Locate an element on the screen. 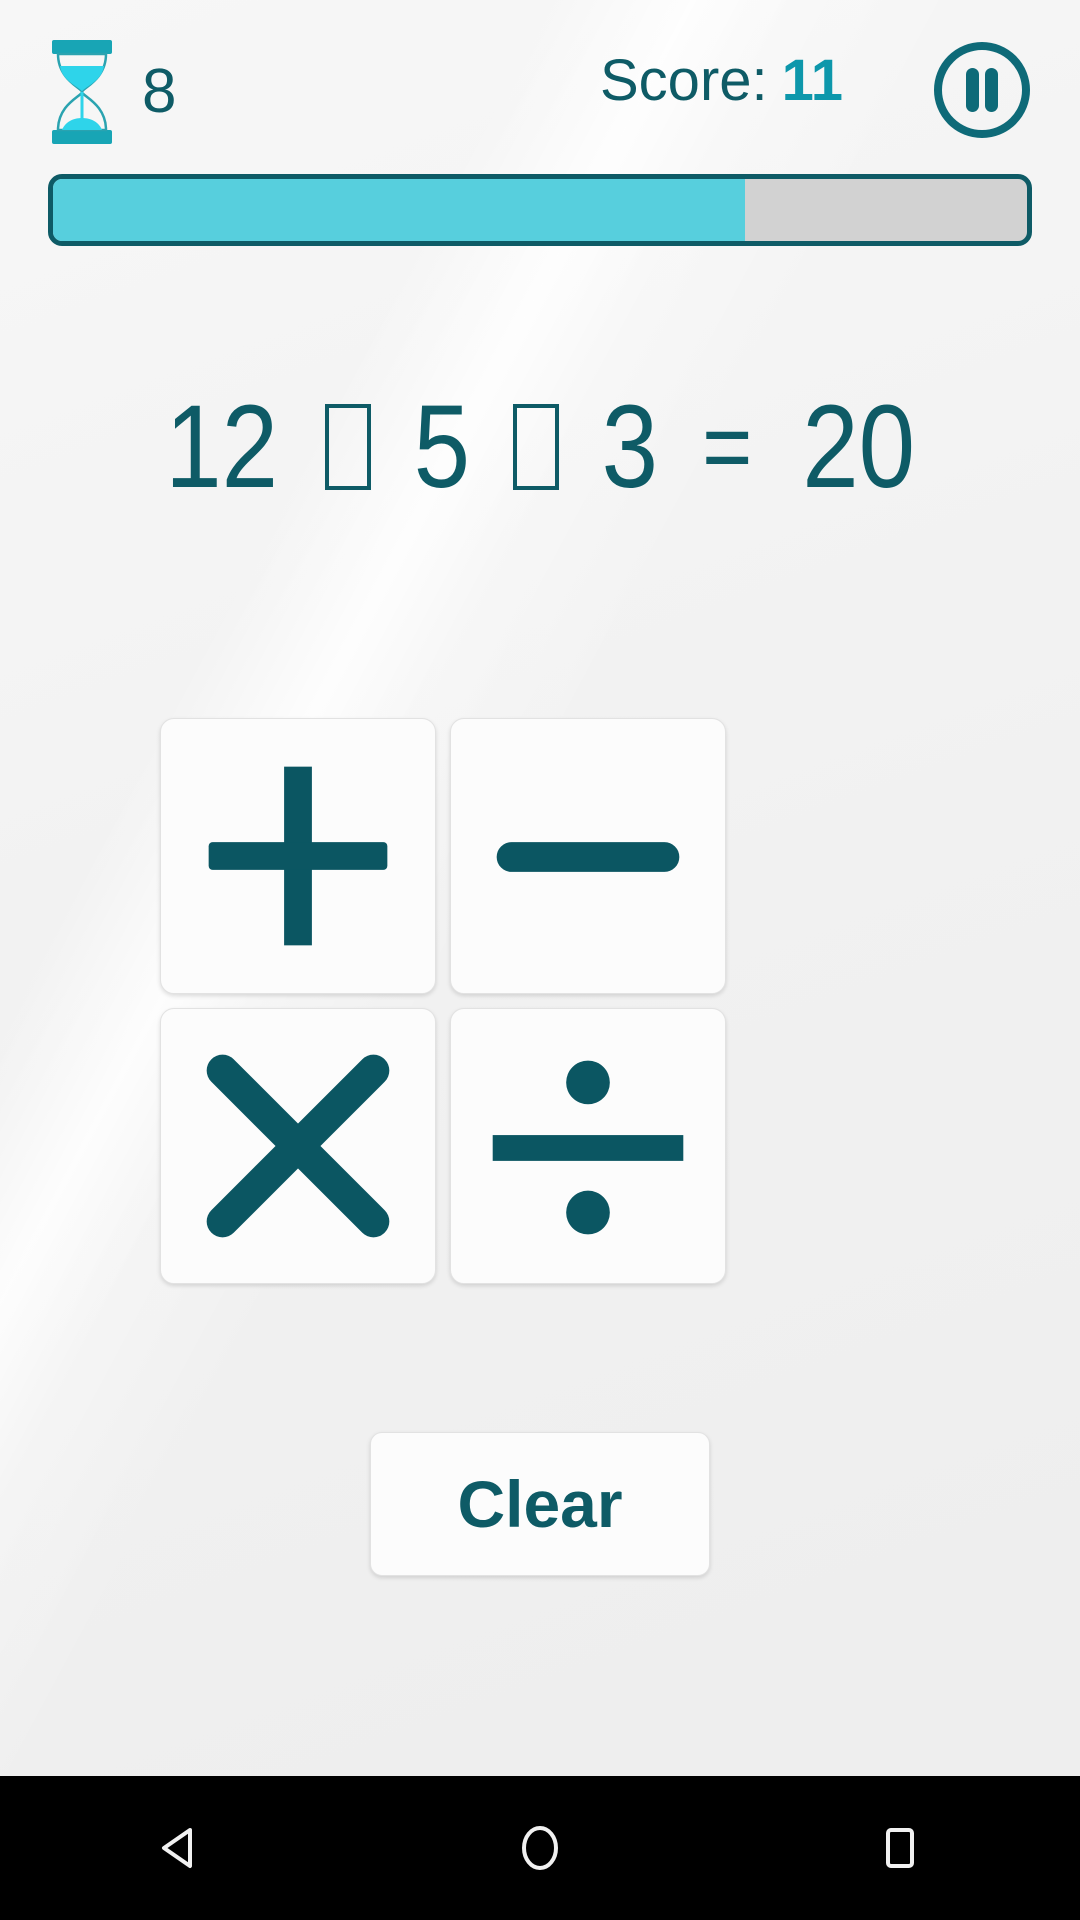 The width and height of the screenshot is (1080, 1920). divide-icon is located at coordinates (588, 1146).